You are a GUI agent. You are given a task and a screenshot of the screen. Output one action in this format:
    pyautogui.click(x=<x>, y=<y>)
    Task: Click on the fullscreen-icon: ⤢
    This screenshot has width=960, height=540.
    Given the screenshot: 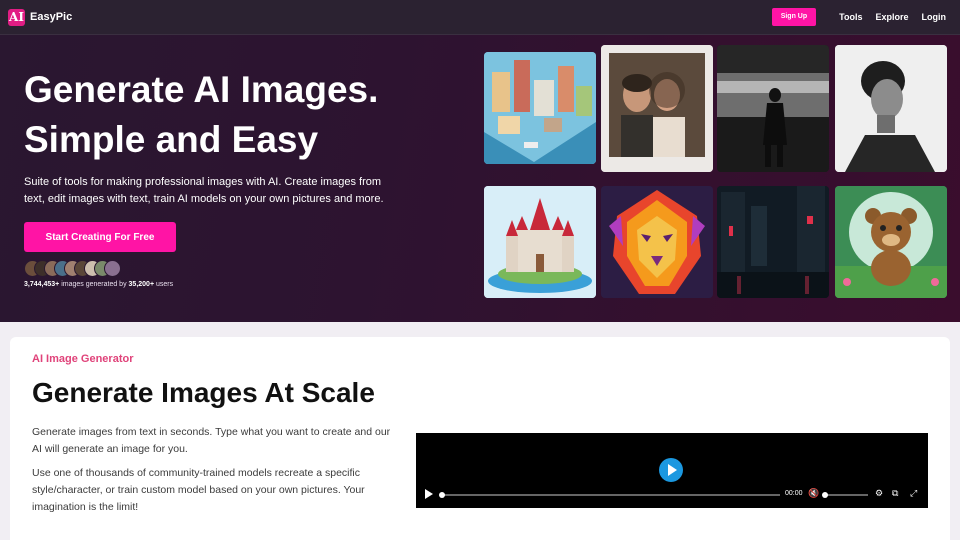 What is the action you would take?
    pyautogui.click(x=913, y=493)
    